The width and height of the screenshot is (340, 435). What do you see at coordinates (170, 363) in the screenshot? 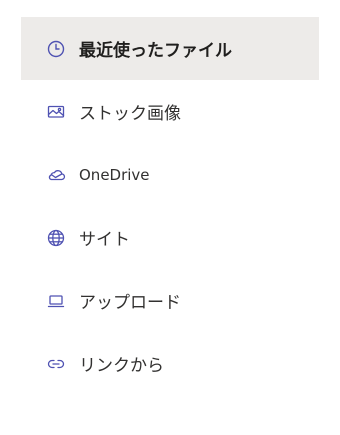
I see `nav-item-from-link: リンクから` at bounding box center [170, 363].